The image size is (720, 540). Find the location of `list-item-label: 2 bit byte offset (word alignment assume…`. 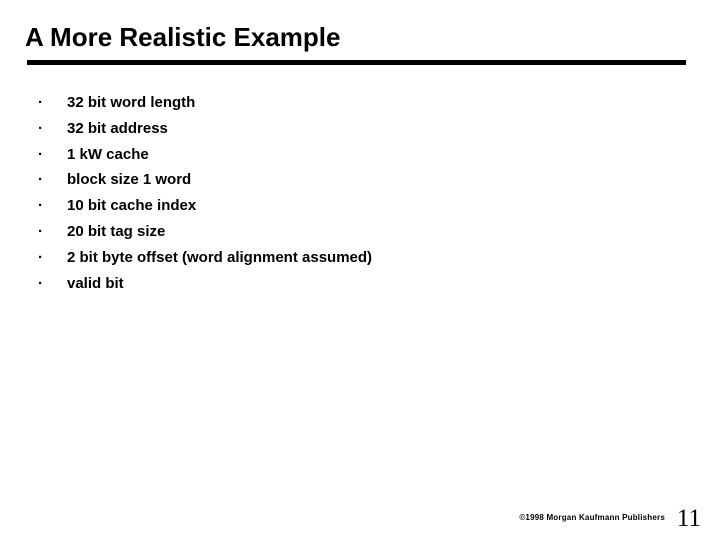

list-item-label: 2 bit byte offset (word alignment assume… is located at coordinates (220, 257).